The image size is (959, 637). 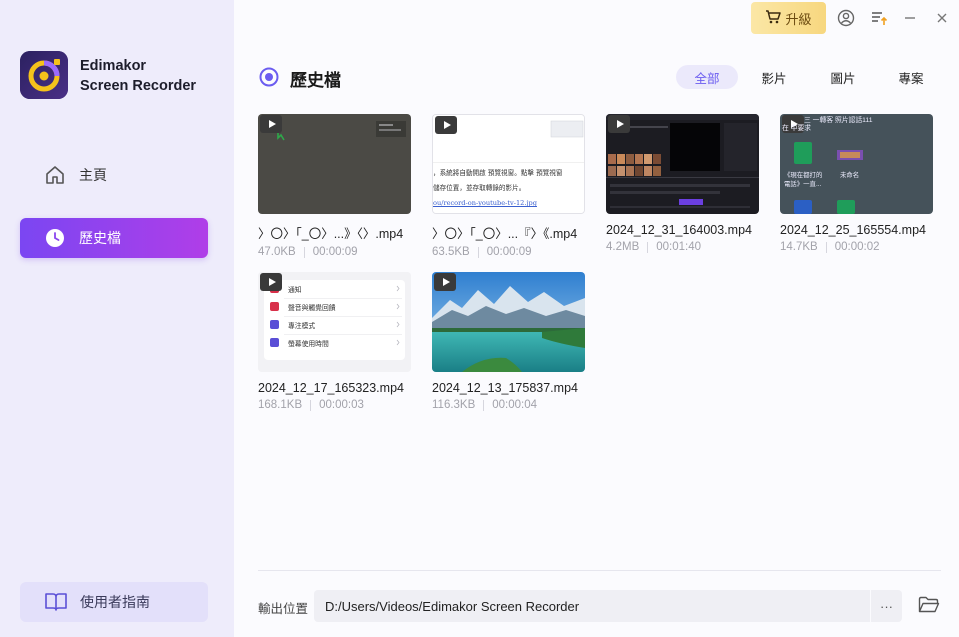 What do you see at coordinates (114, 175) in the screenshot?
I see `sidebar-item-home: 主頁` at bounding box center [114, 175].